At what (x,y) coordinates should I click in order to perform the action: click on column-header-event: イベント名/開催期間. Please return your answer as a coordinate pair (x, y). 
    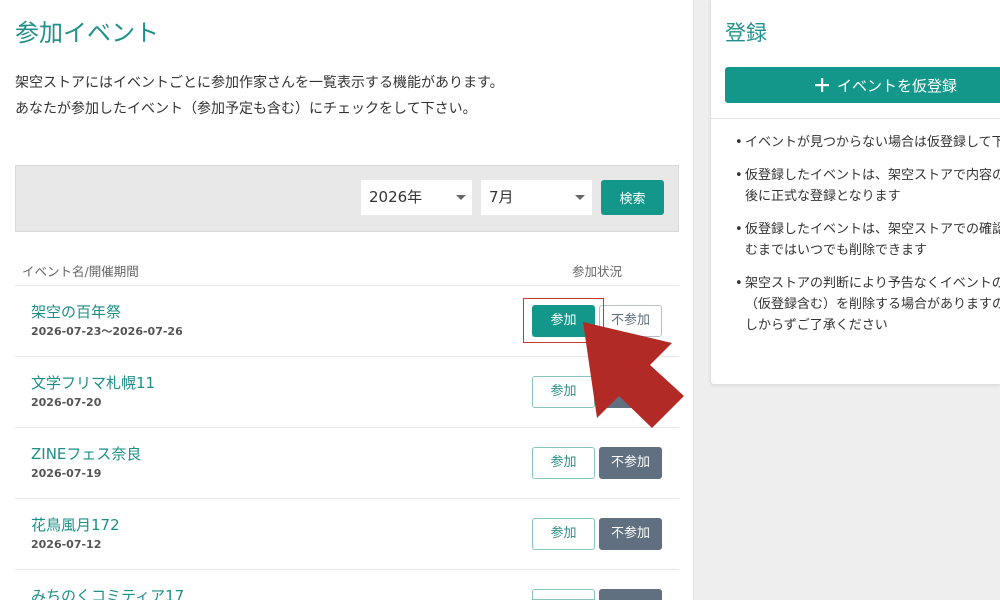
    Looking at the image, I should click on (80, 271).